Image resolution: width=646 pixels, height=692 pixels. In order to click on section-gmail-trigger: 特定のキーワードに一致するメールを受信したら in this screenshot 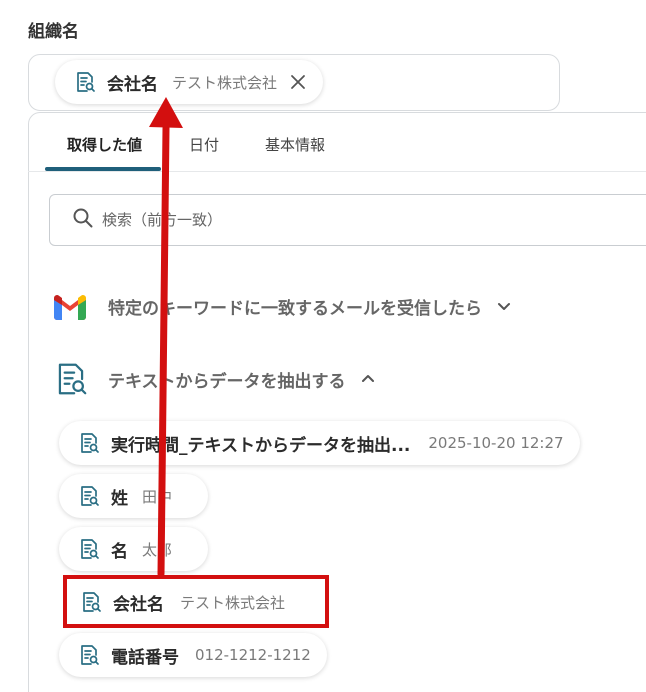, I will do `click(282, 306)`.